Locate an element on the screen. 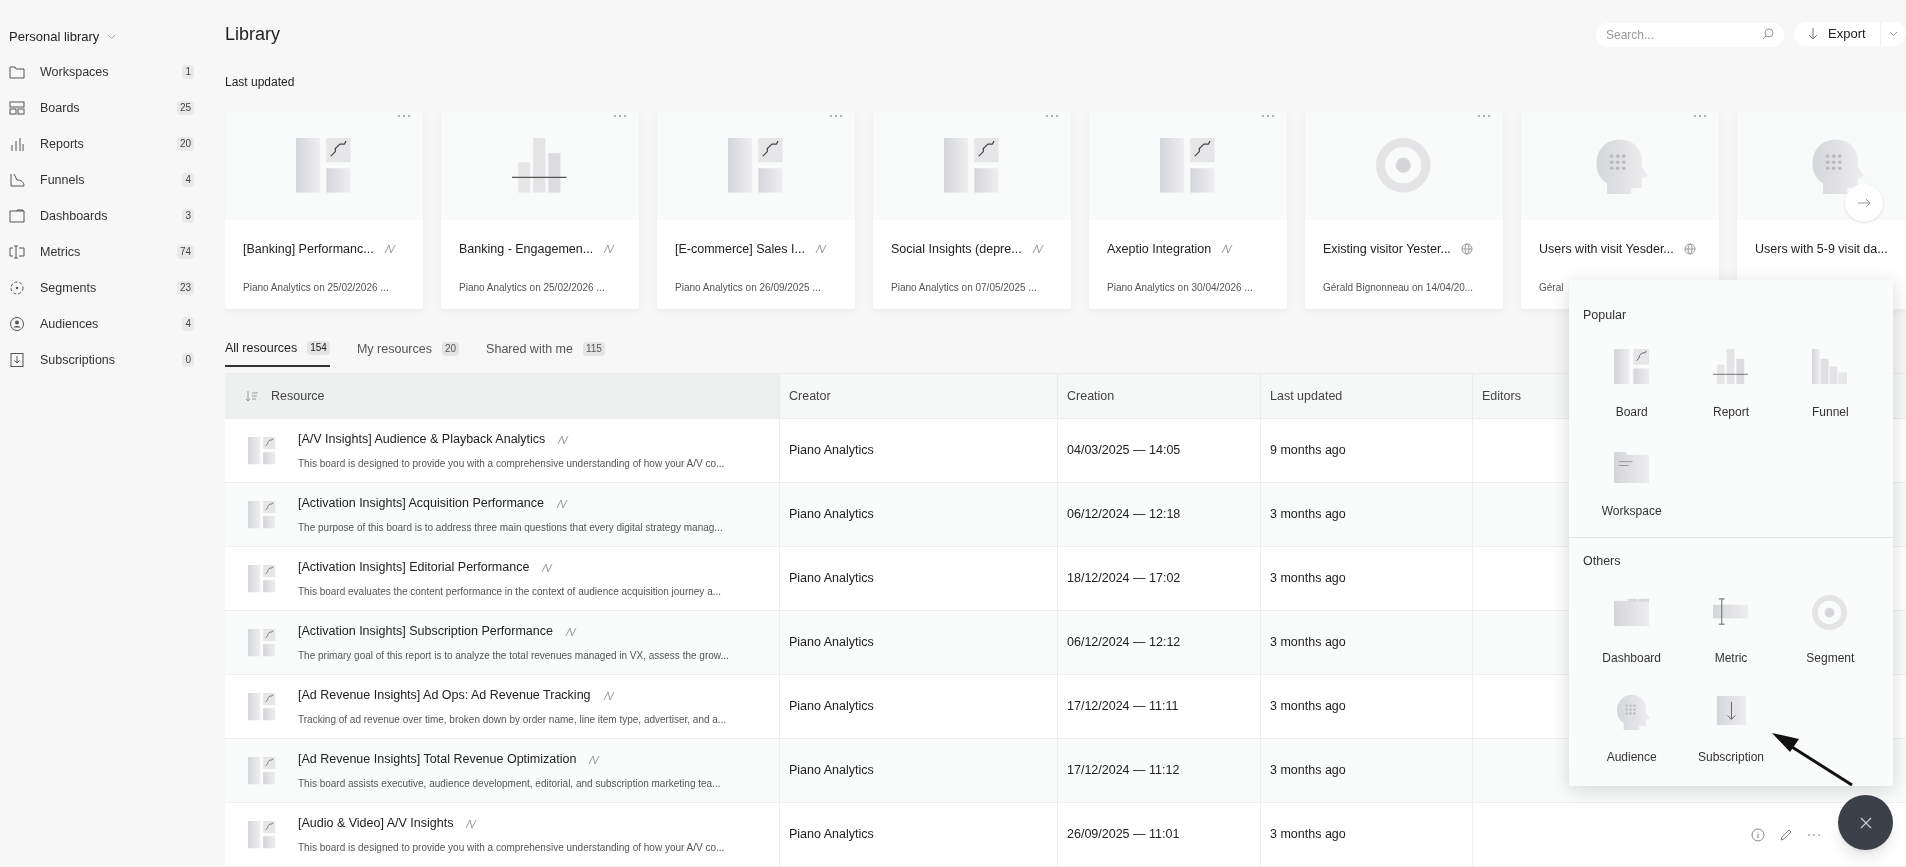  resource-title: [Activation Insights] Subscription Performance is located at coordinates (425, 631).